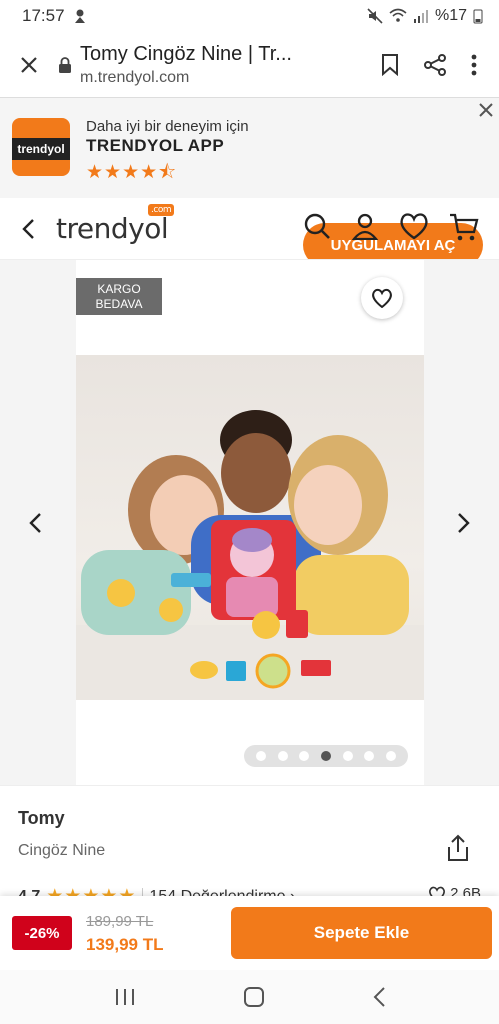 Image resolution: width=499 pixels, height=1024 pixels. I want to click on image-pagination-dots, so click(326, 756).